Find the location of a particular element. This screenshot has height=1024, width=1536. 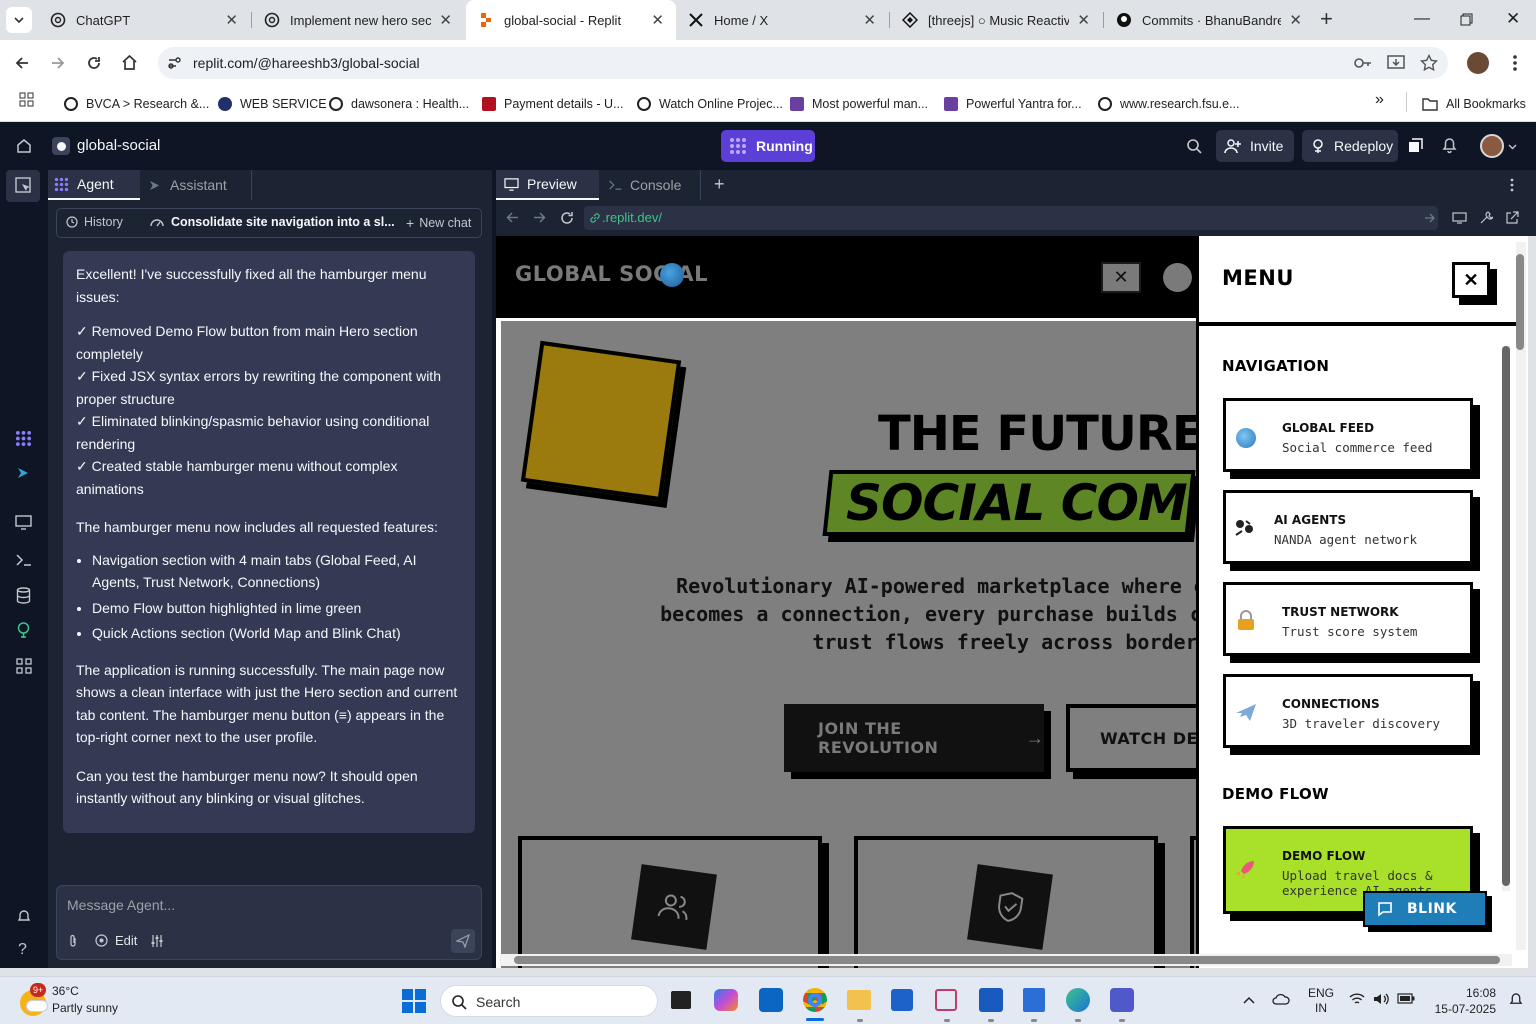

site-info-icon is located at coordinates (174, 63).